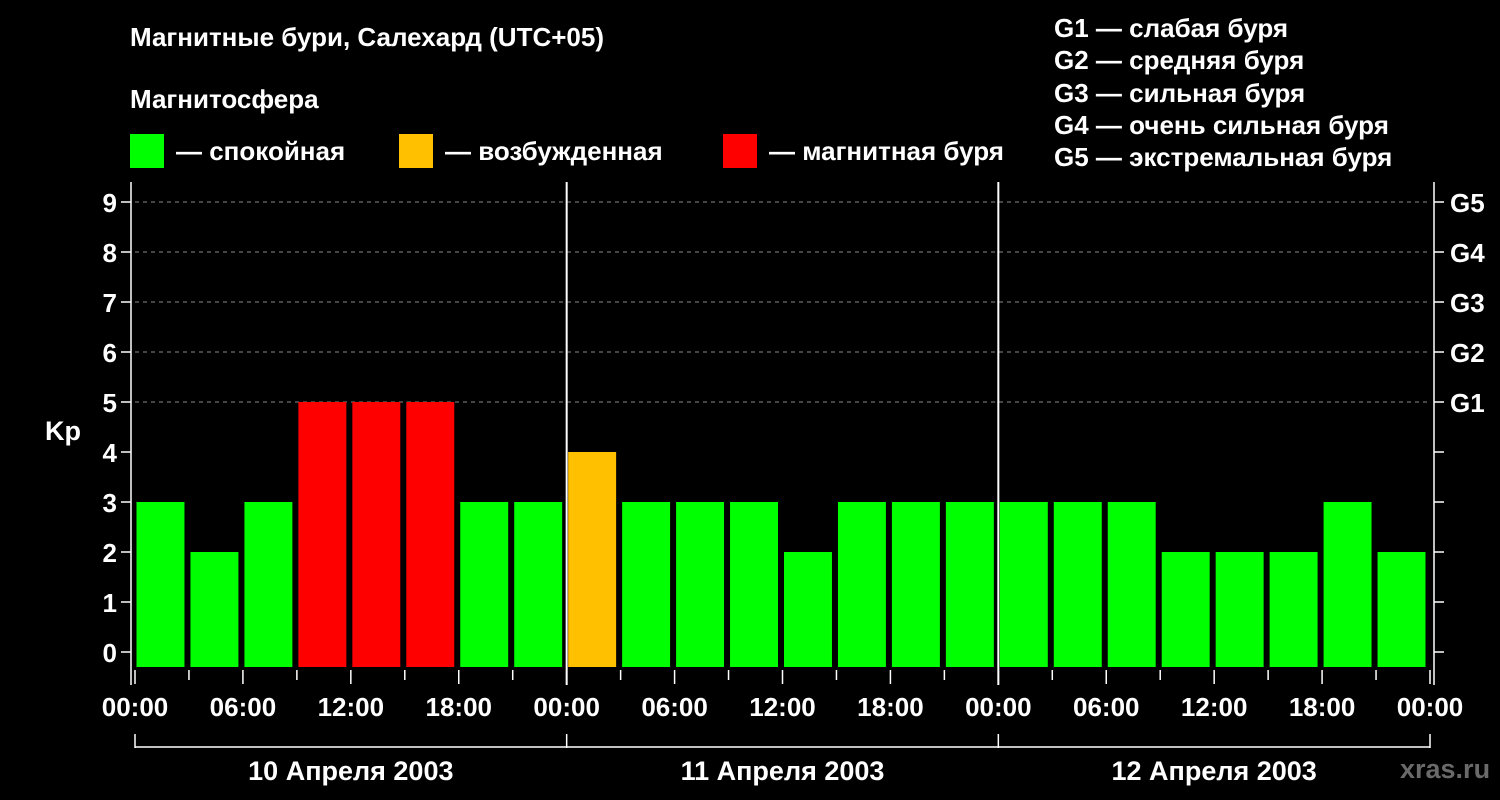 This screenshot has width=1500, height=800. What do you see at coordinates (110, 553) in the screenshot?
I see `y-tick-label-2: 2` at bounding box center [110, 553].